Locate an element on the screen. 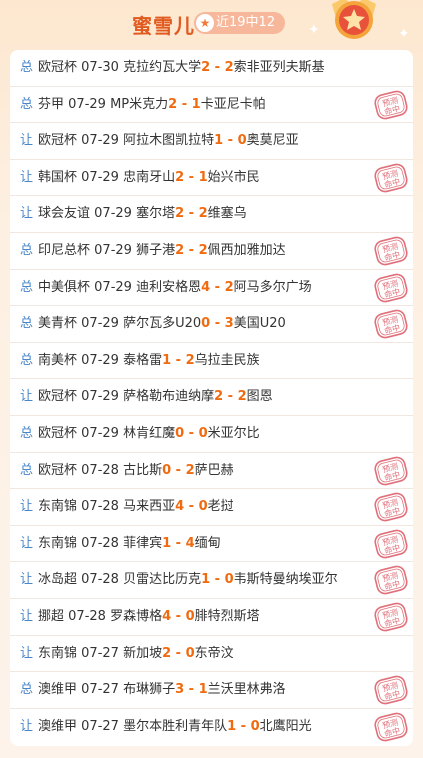  match-row: 让韩国杯 07-29 忠南牙山2 - 1始兴市民 预测 命中 is located at coordinates (211, 178).